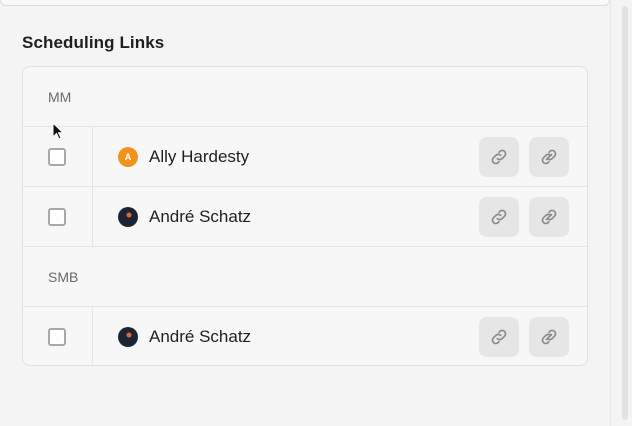  I want to click on previous-card, so click(305, 3).